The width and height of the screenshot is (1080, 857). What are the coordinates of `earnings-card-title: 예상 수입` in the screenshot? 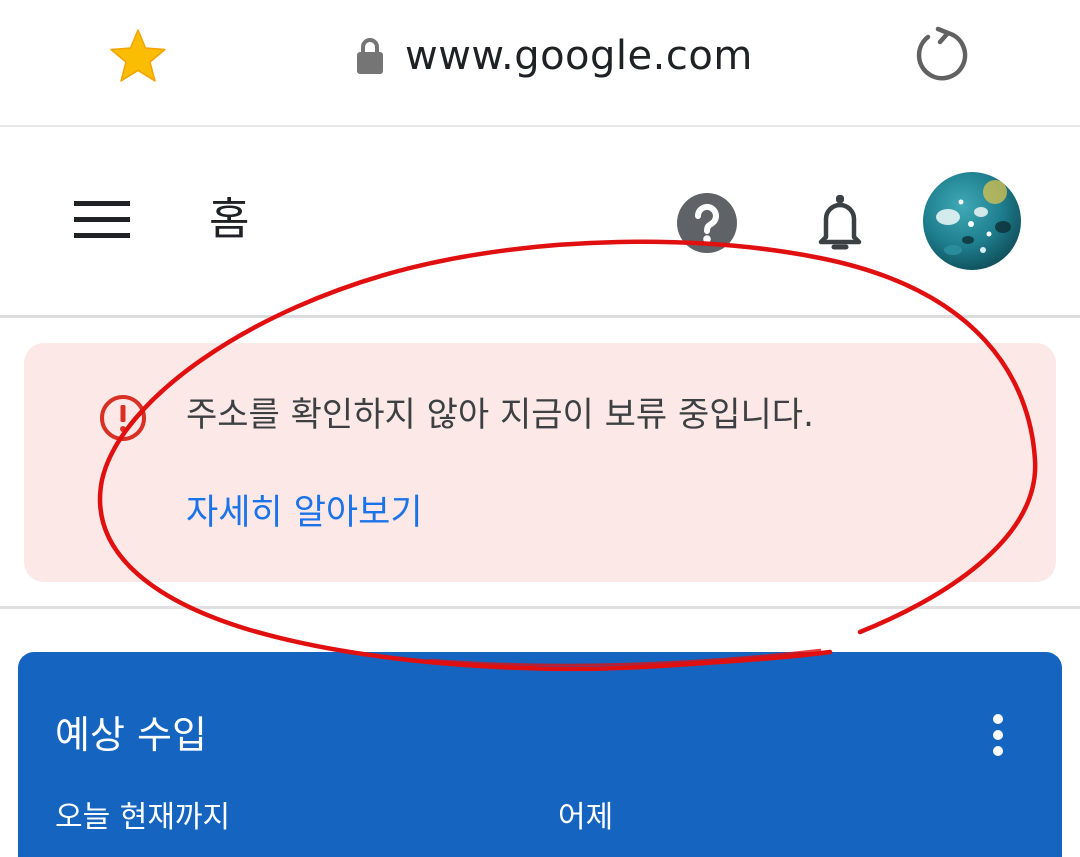 It's located at (131, 735).